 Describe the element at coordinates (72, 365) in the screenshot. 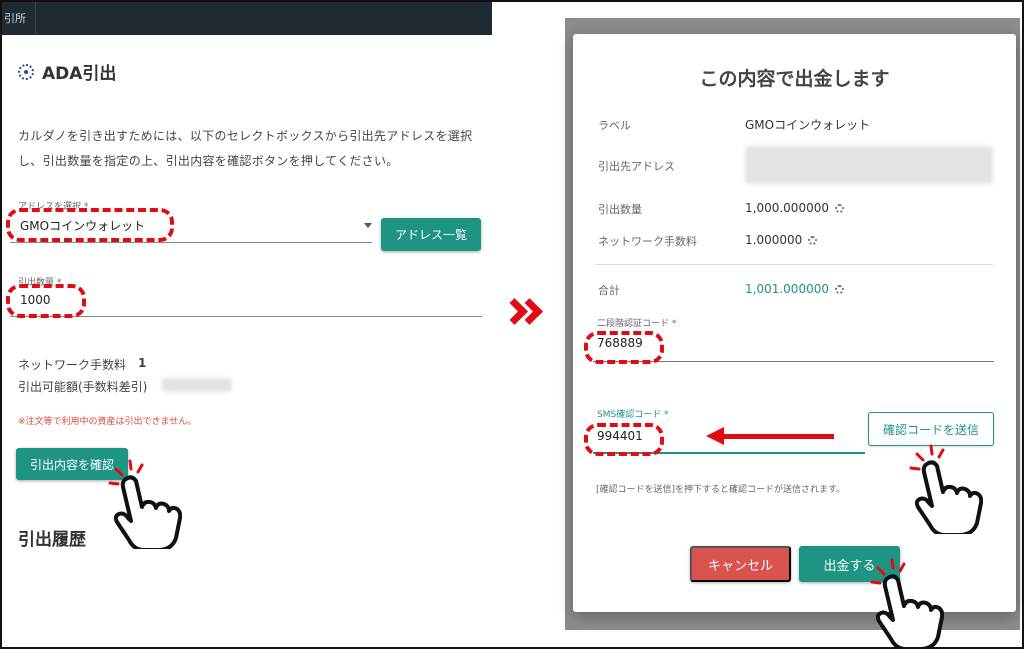

I see `network-fee-label: ネットワーク手数料` at that location.